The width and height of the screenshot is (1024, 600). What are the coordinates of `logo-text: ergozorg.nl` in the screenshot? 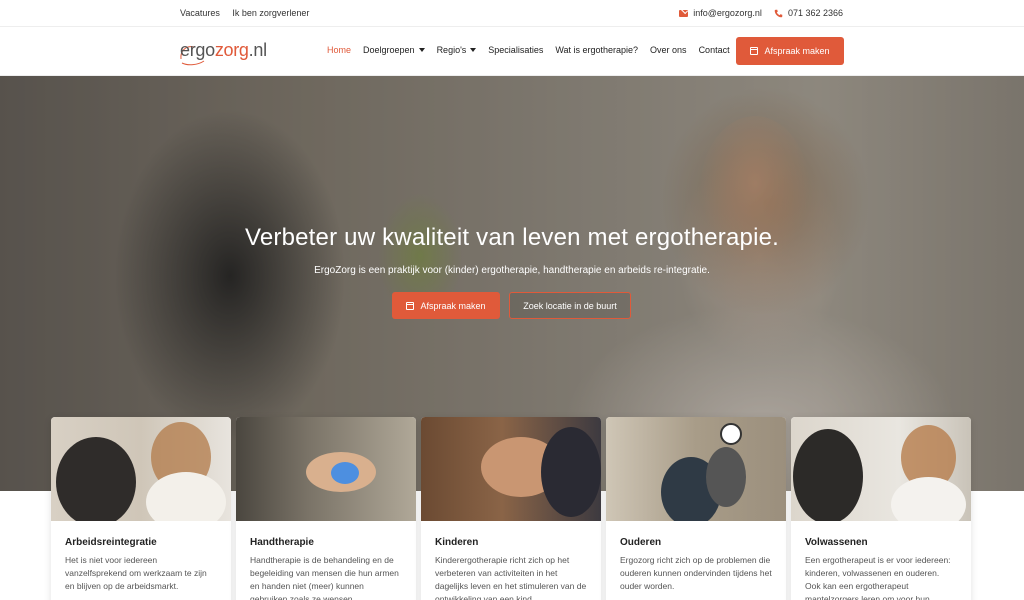 It's located at (223, 50).